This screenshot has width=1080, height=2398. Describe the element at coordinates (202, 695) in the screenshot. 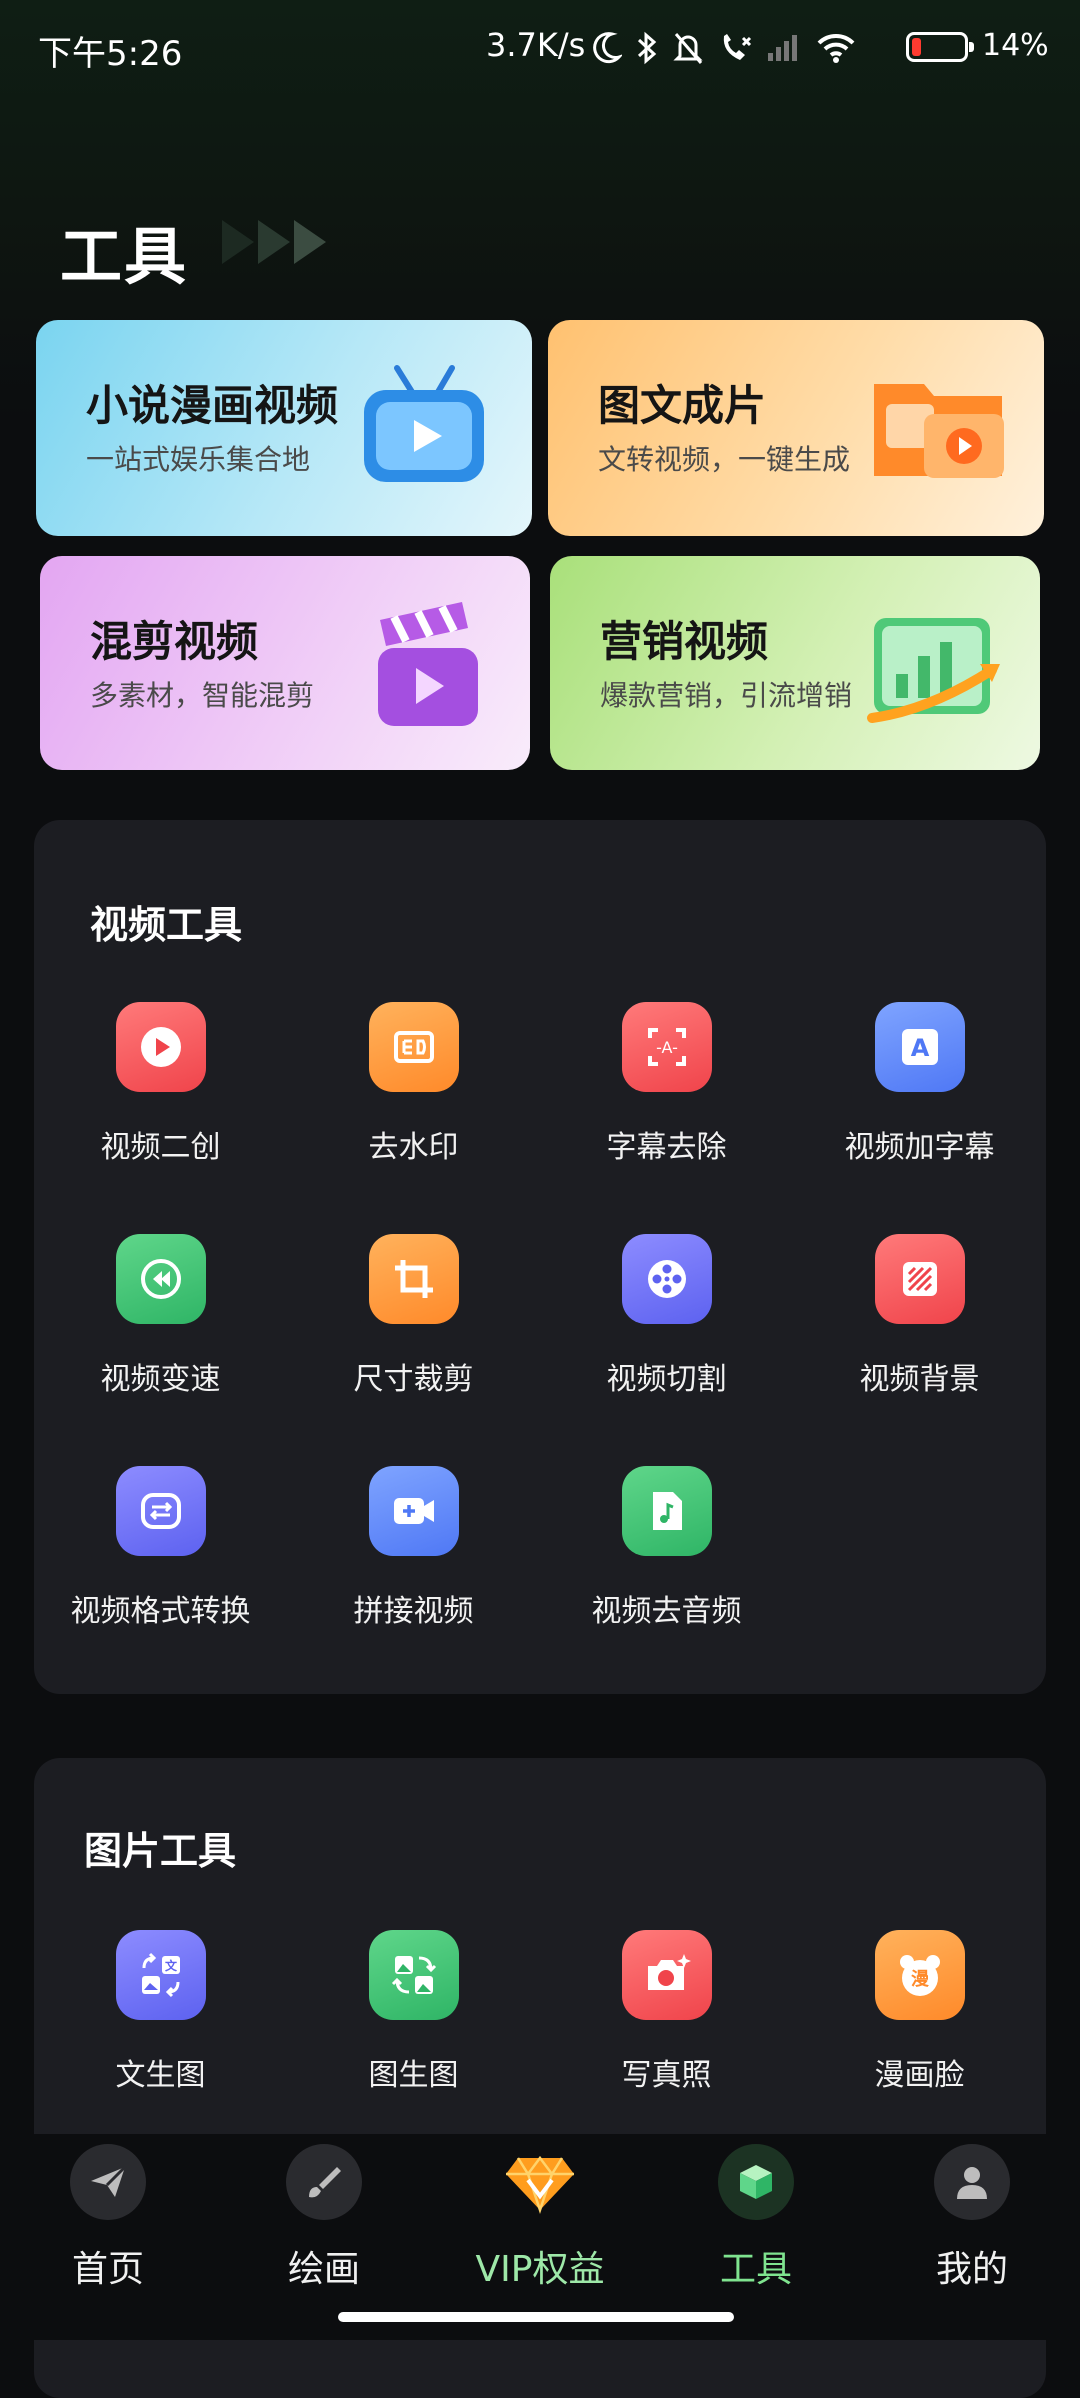

I see `feature-card-subtitle: 多素材，智能混剪` at that location.